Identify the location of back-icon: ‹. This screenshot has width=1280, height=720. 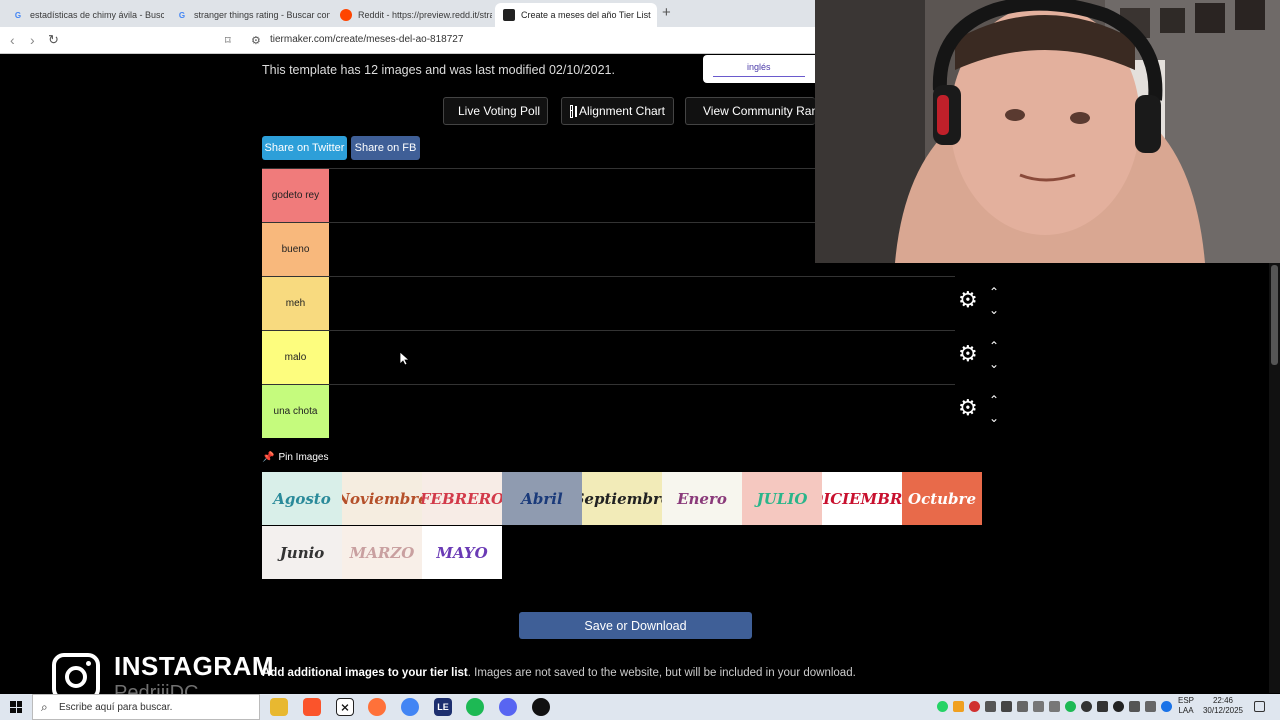
(12, 40).